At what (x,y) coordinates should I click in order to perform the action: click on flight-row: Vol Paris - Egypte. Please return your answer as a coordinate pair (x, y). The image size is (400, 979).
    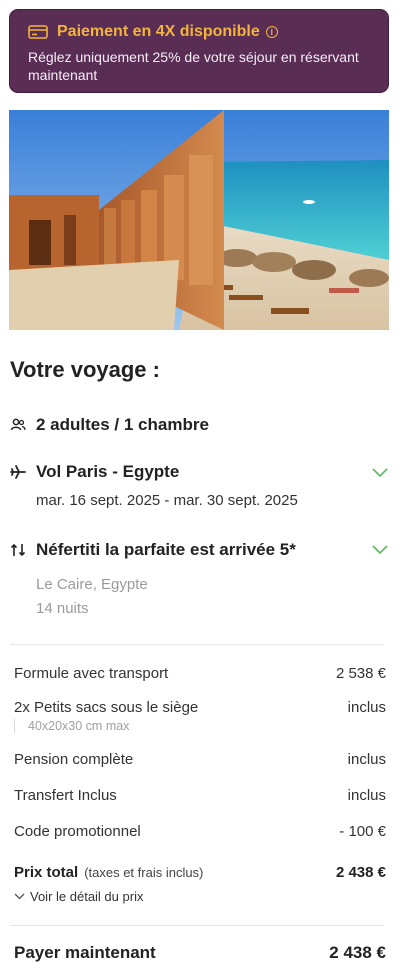
    Looking at the image, I should click on (94, 472).